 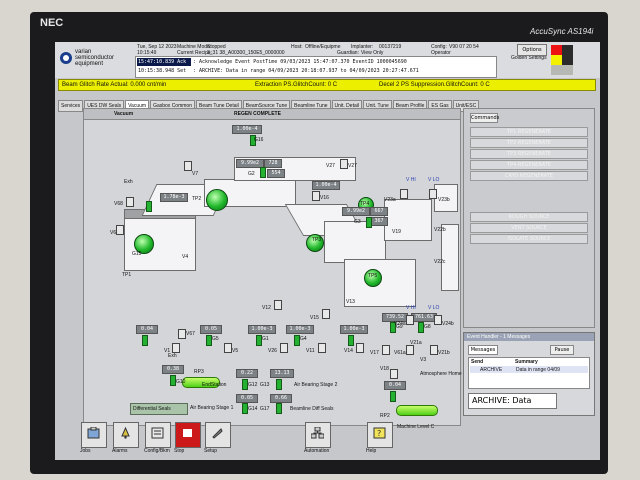 What do you see at coordinates (390, 200) in the screenshot?
I see `label-v23a: V23a` at bounding box center [390, 200].